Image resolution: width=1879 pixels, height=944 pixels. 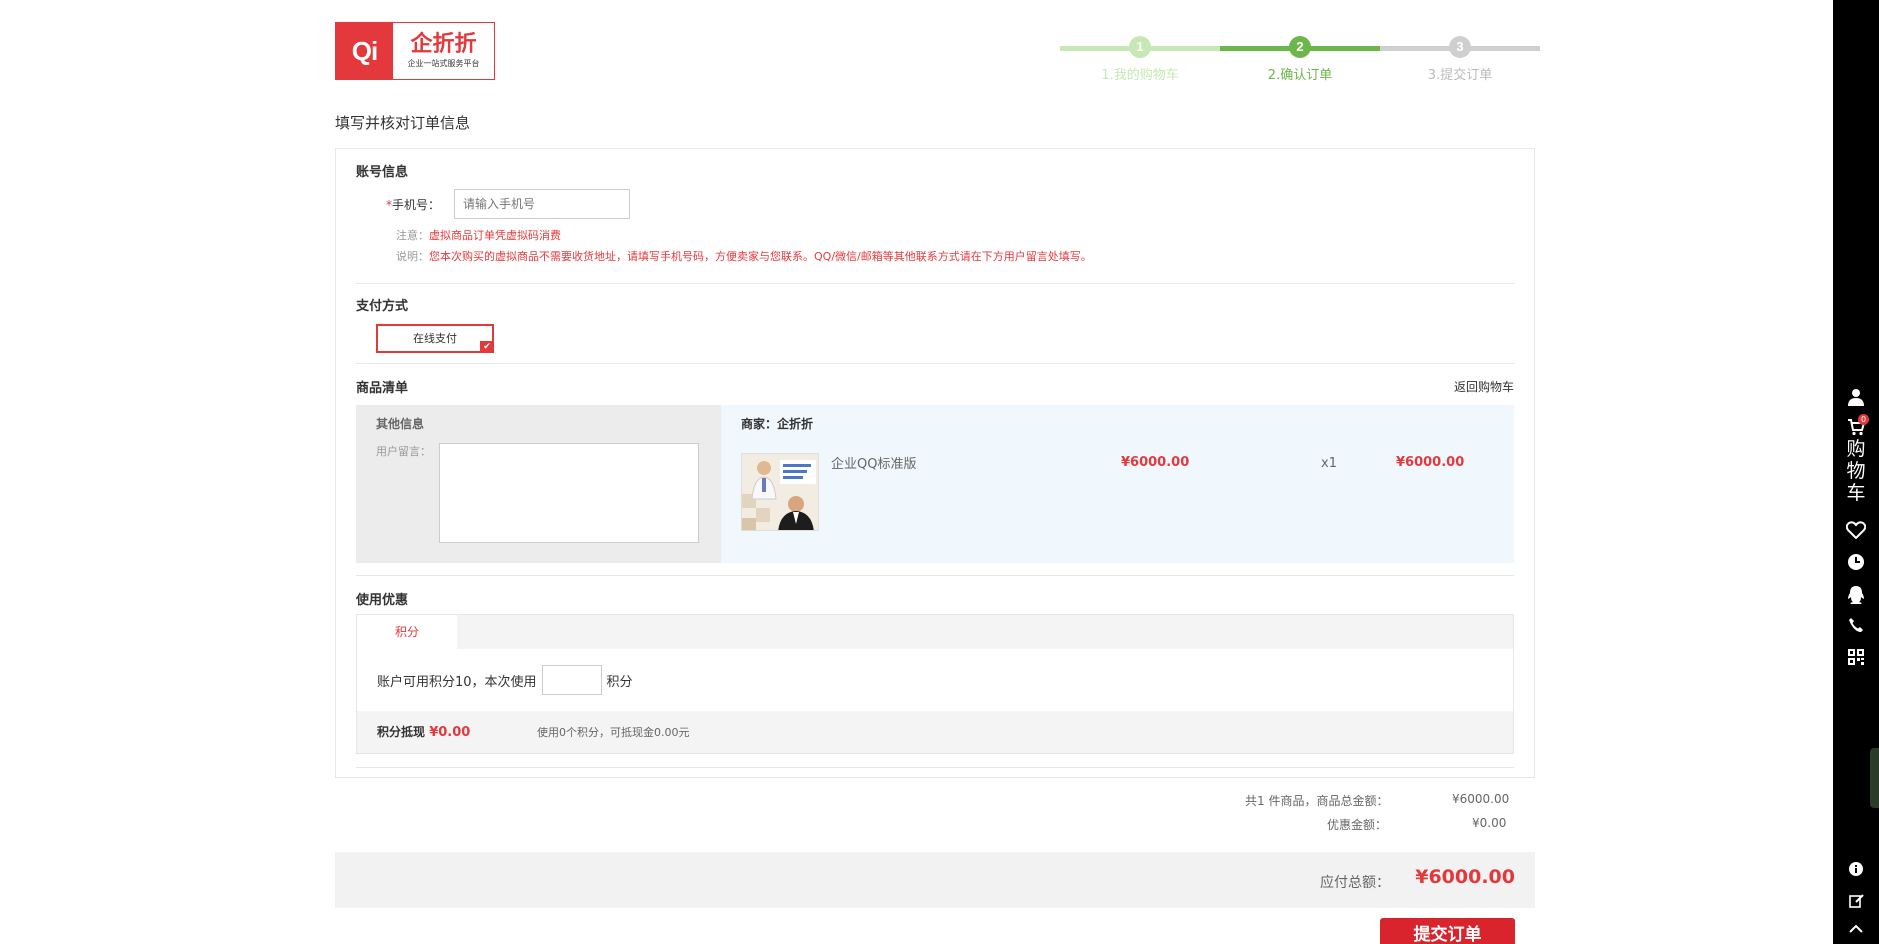 What do you see at coordinates (1856, 900) in the screenshot?
I see `edit-icon` at bounding box center [1856, 900].